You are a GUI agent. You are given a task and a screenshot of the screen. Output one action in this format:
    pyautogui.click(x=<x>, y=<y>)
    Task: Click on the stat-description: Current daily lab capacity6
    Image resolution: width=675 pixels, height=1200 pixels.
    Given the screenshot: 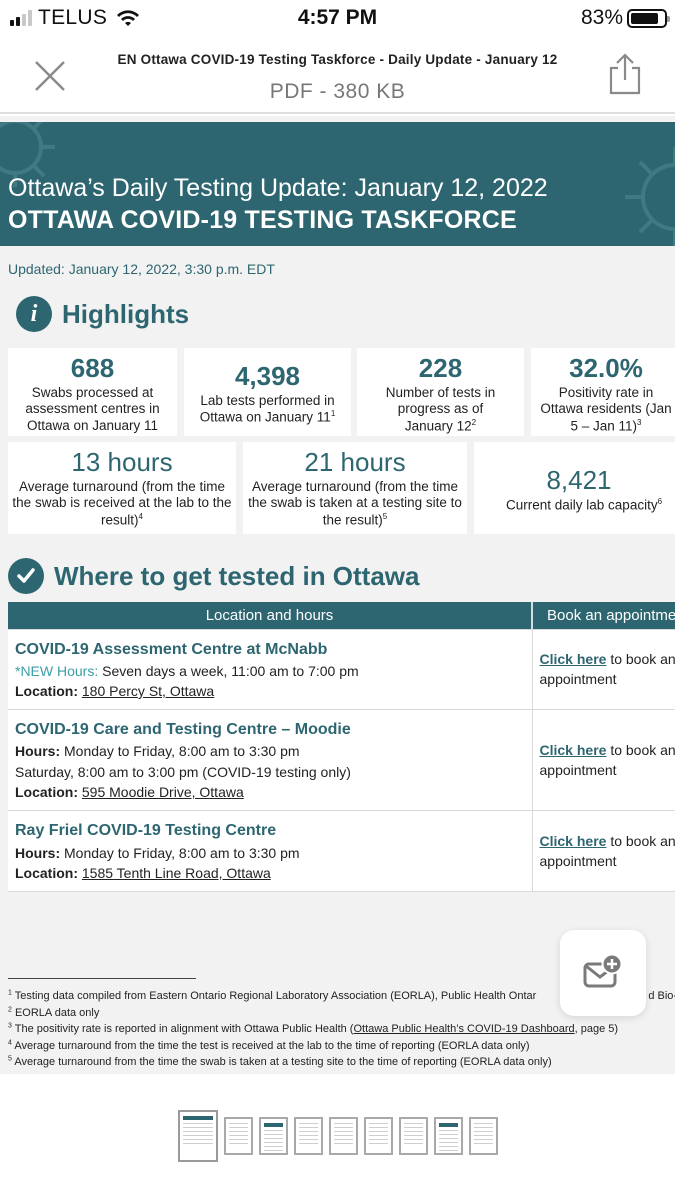 What is the action you would take?
    pyautogui.click(x=584, y=504)
    